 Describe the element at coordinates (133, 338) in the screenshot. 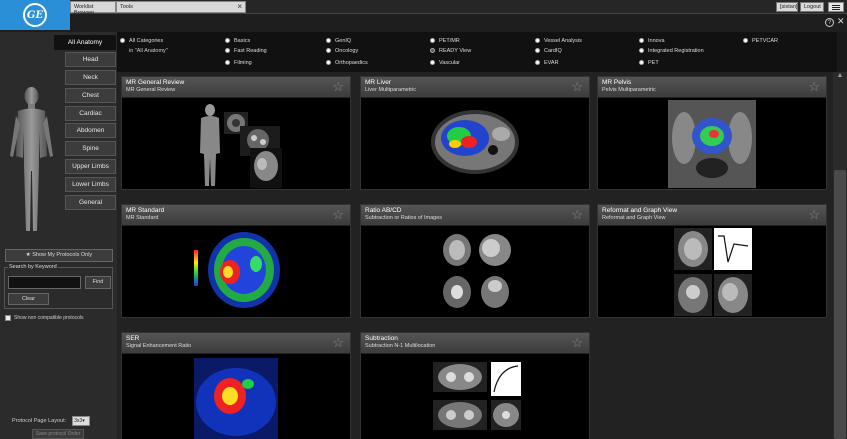

I see `card-title: SER` at that location.